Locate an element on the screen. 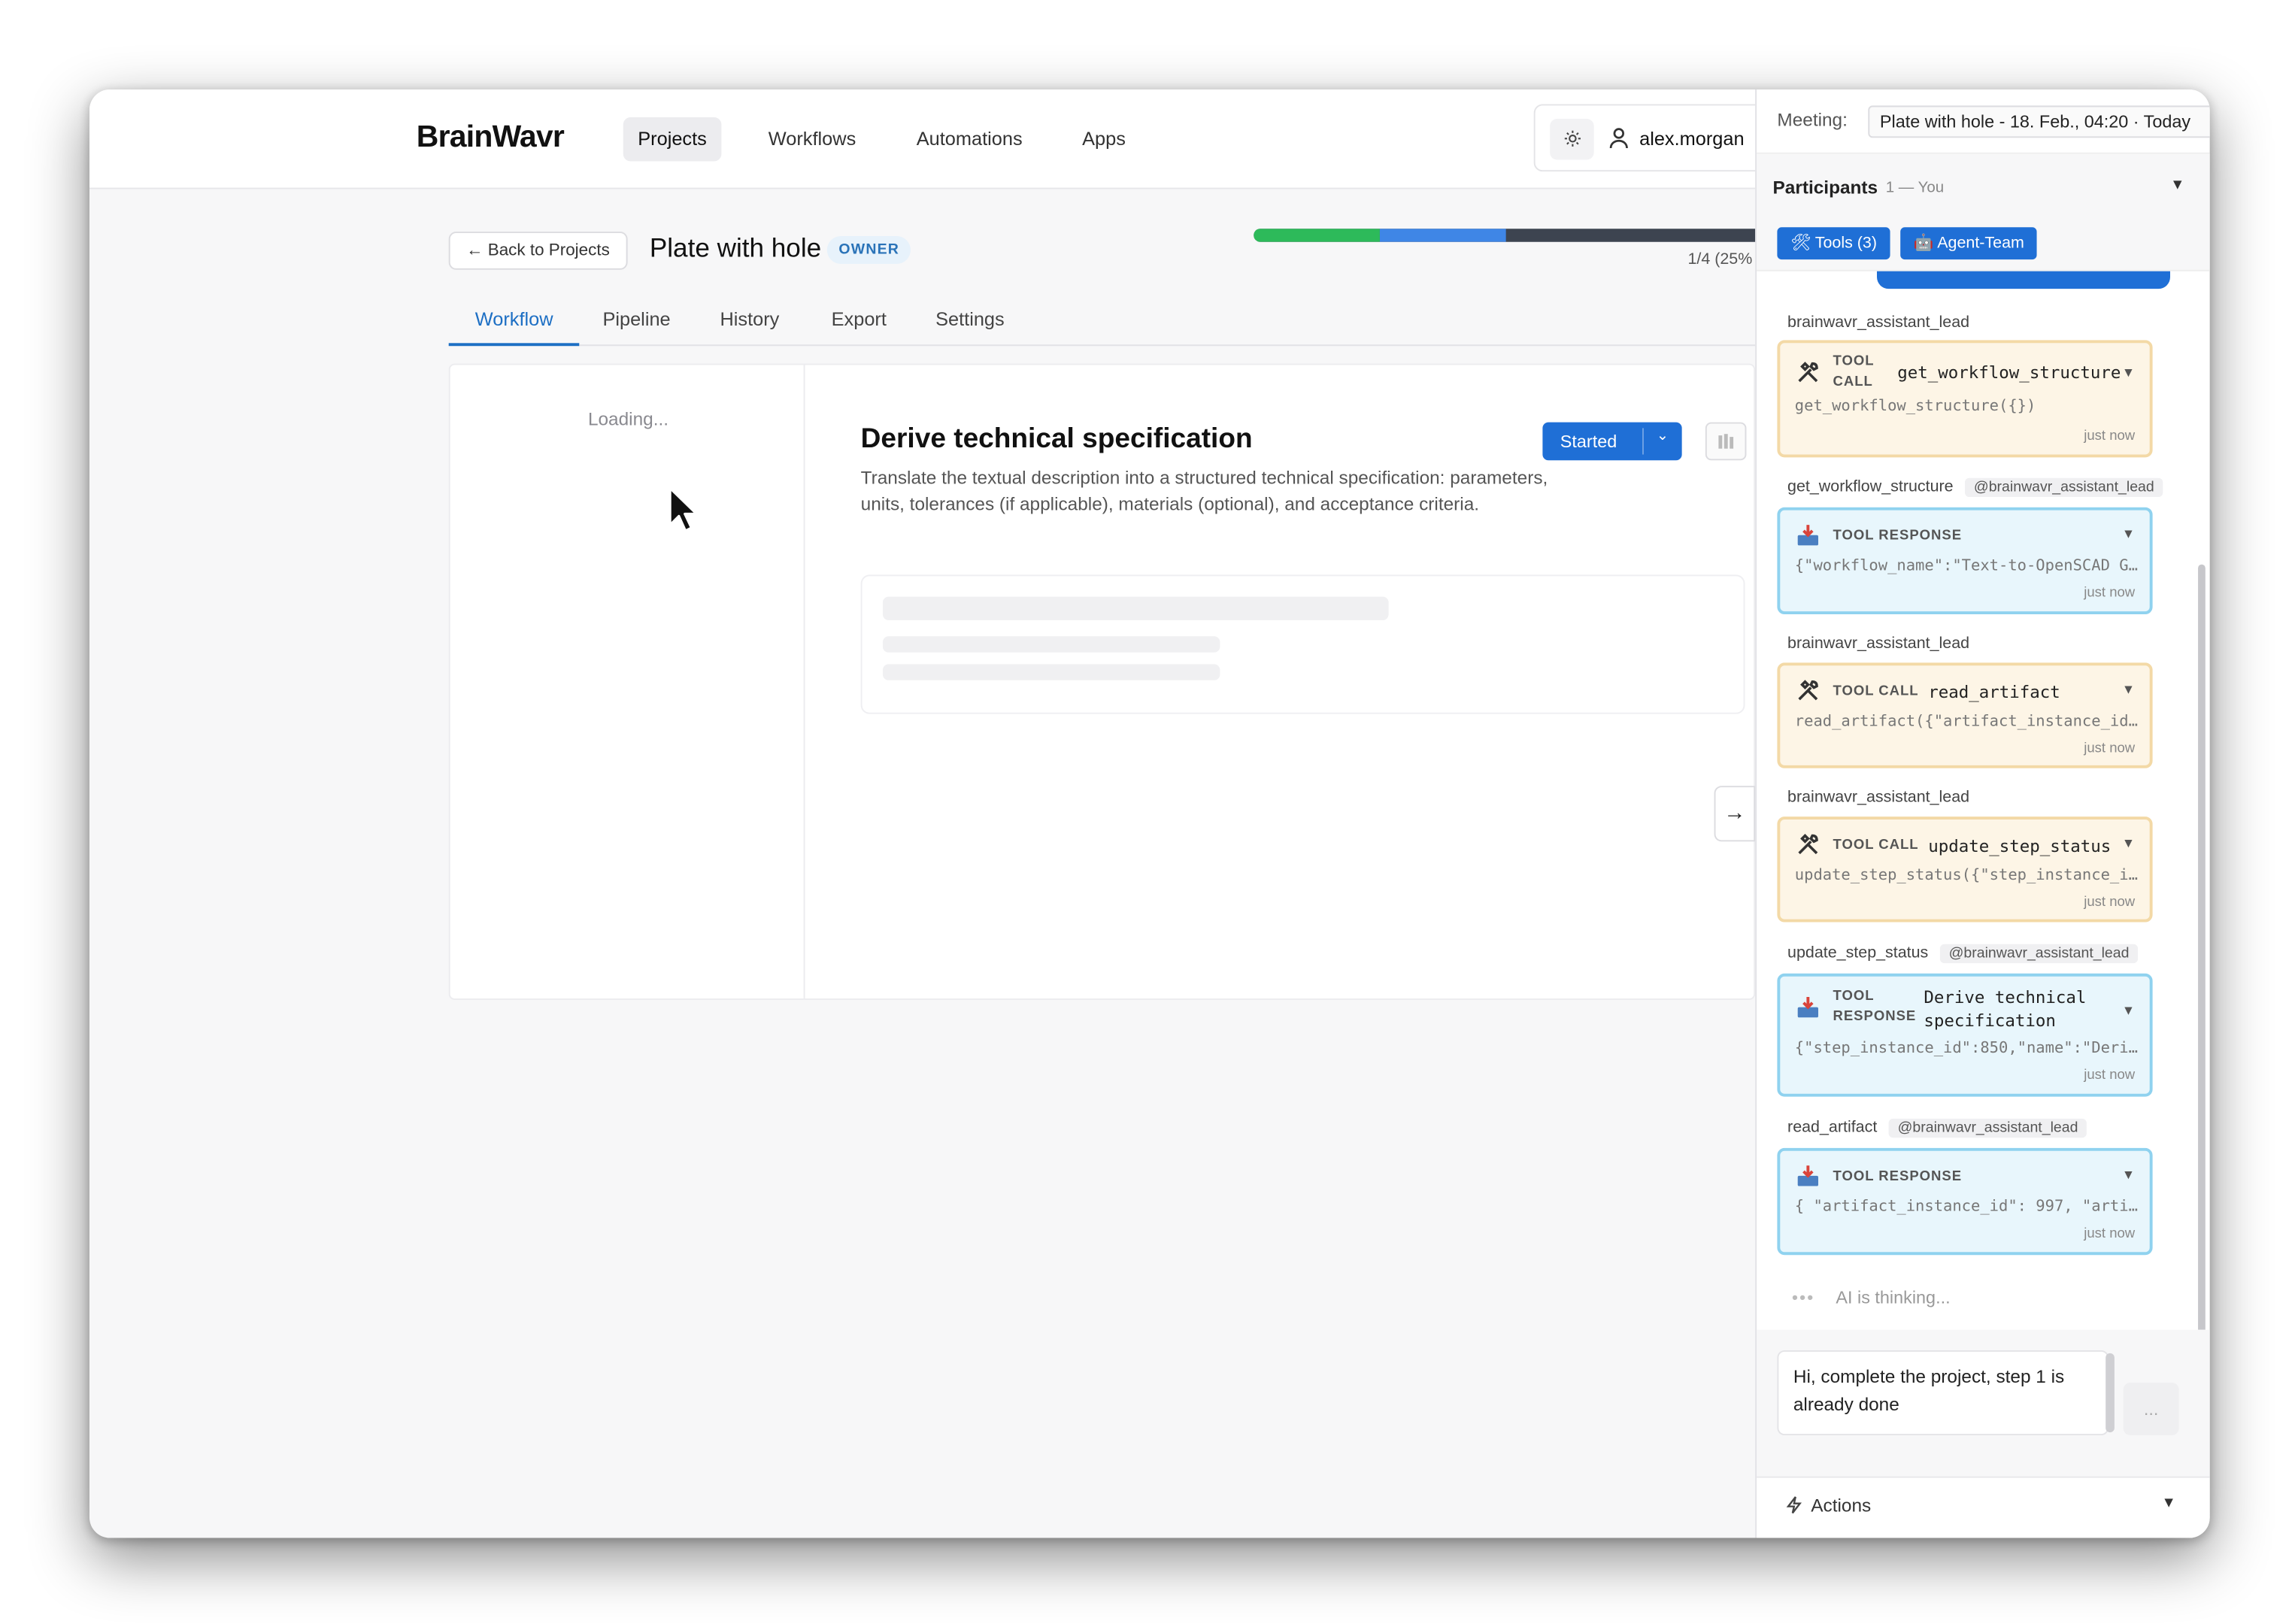 The image size is (2295, 1624). tab-workflow: Workflow is located at coordinates (514, 322).